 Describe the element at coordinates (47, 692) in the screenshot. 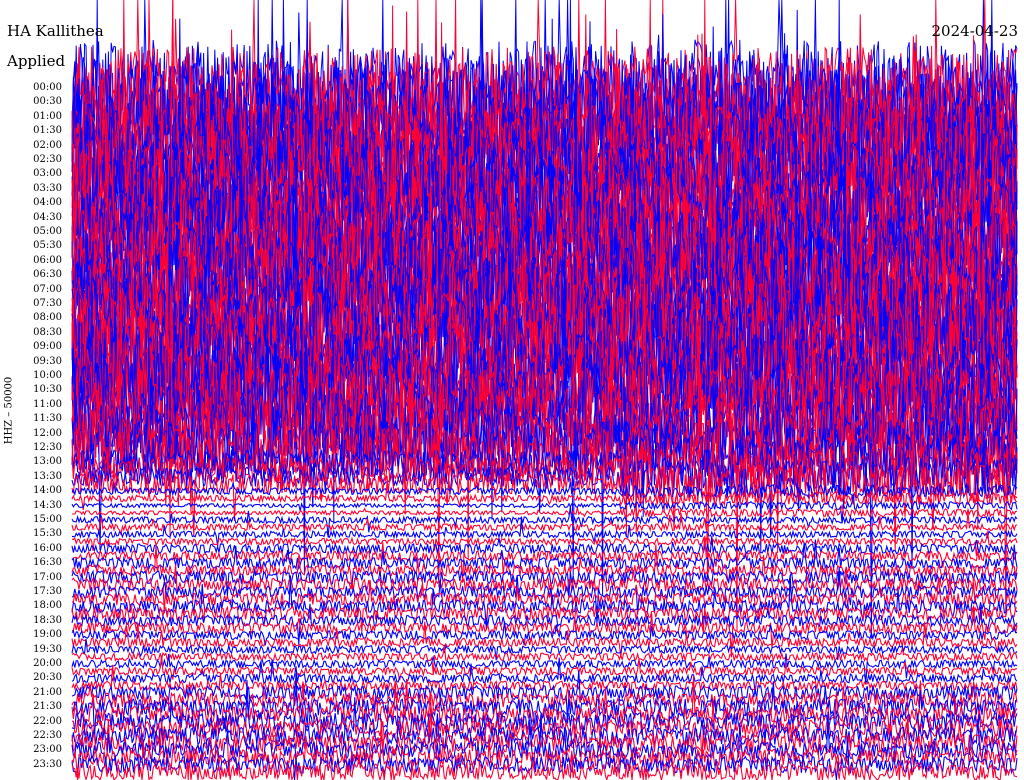

I see `time-label: 21:00` at that location.